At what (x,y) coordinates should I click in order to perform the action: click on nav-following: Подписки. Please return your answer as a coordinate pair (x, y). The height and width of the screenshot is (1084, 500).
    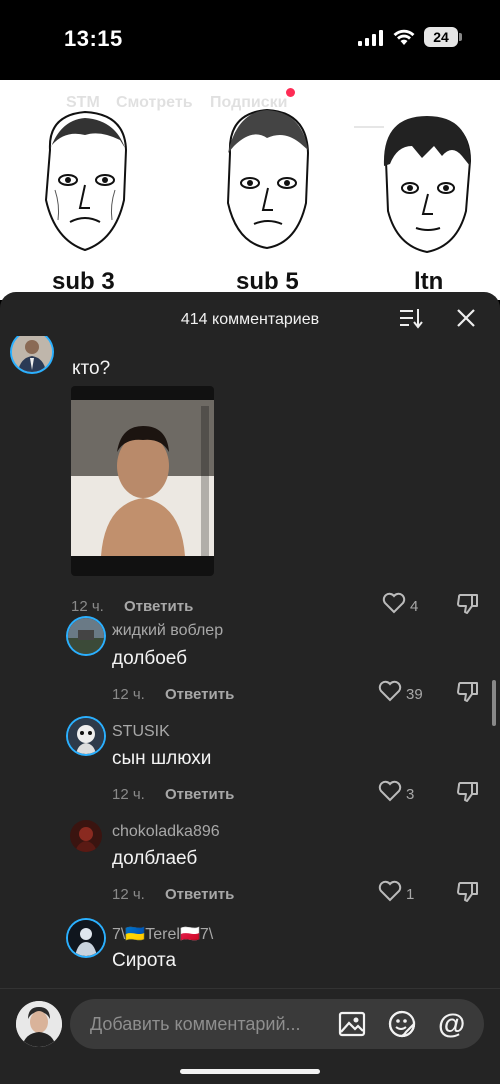
    Looking at the image, I should click on (248, 103).